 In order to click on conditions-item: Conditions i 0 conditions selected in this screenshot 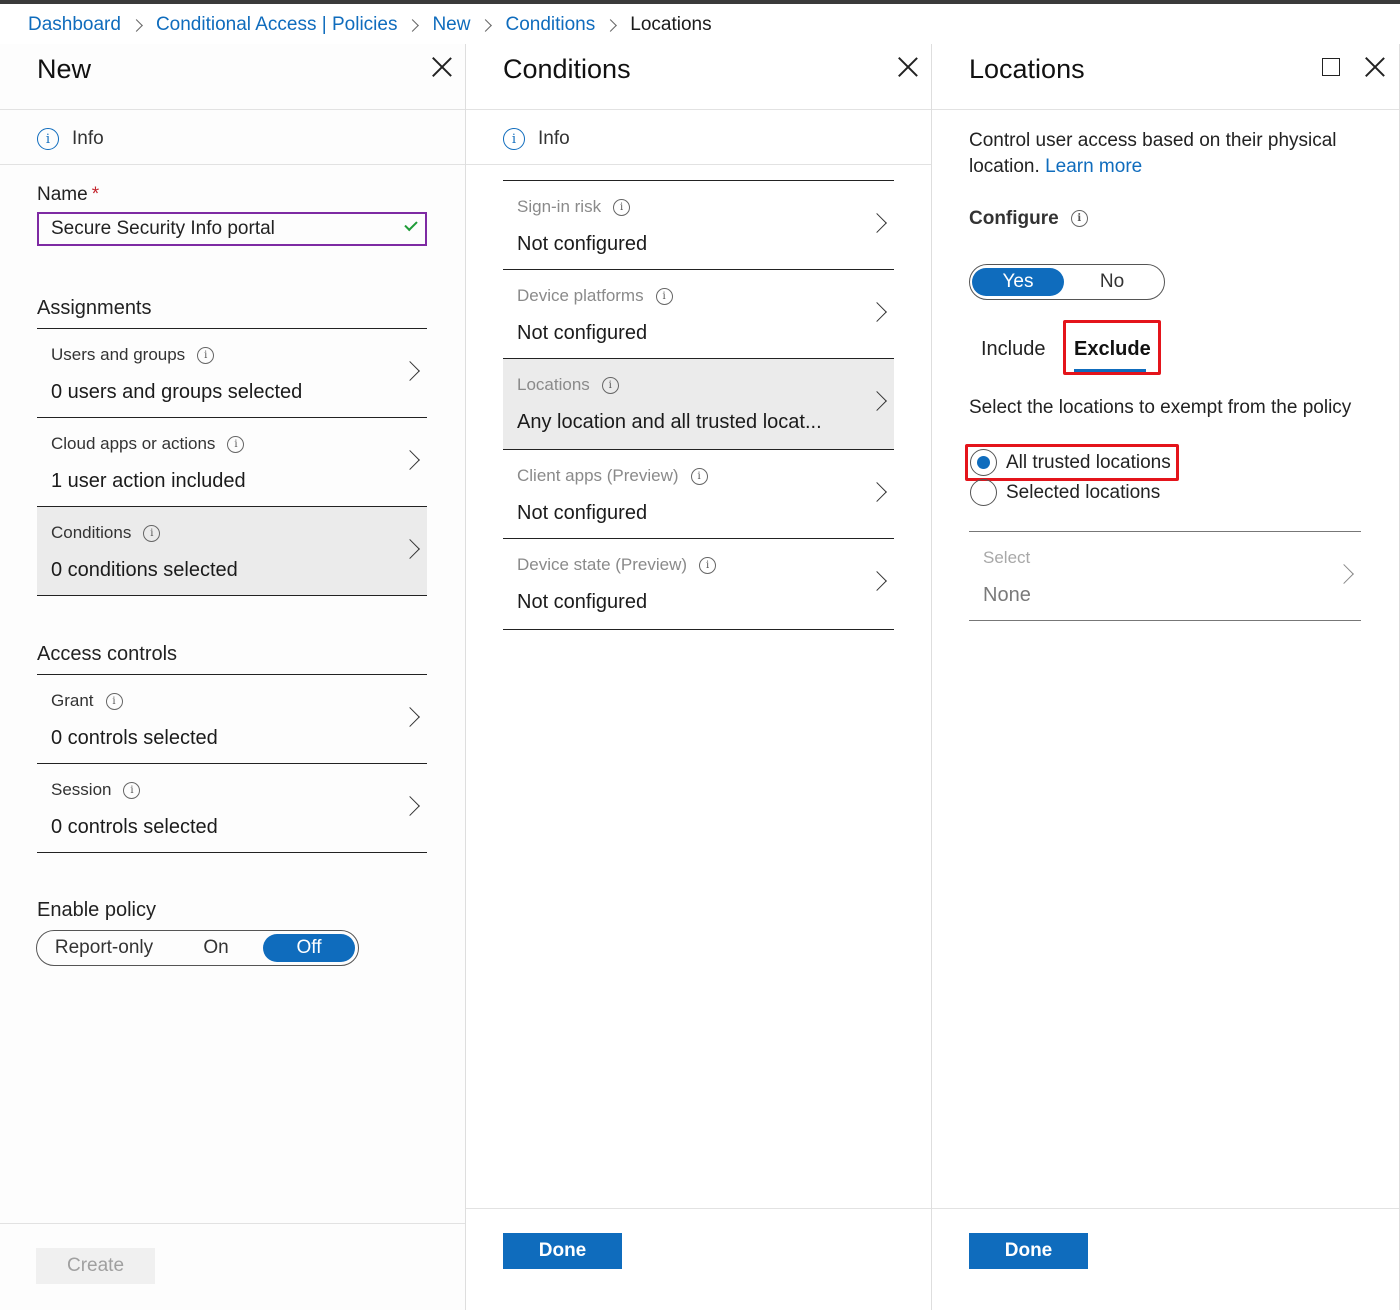, I will do `click(232, 551)`.